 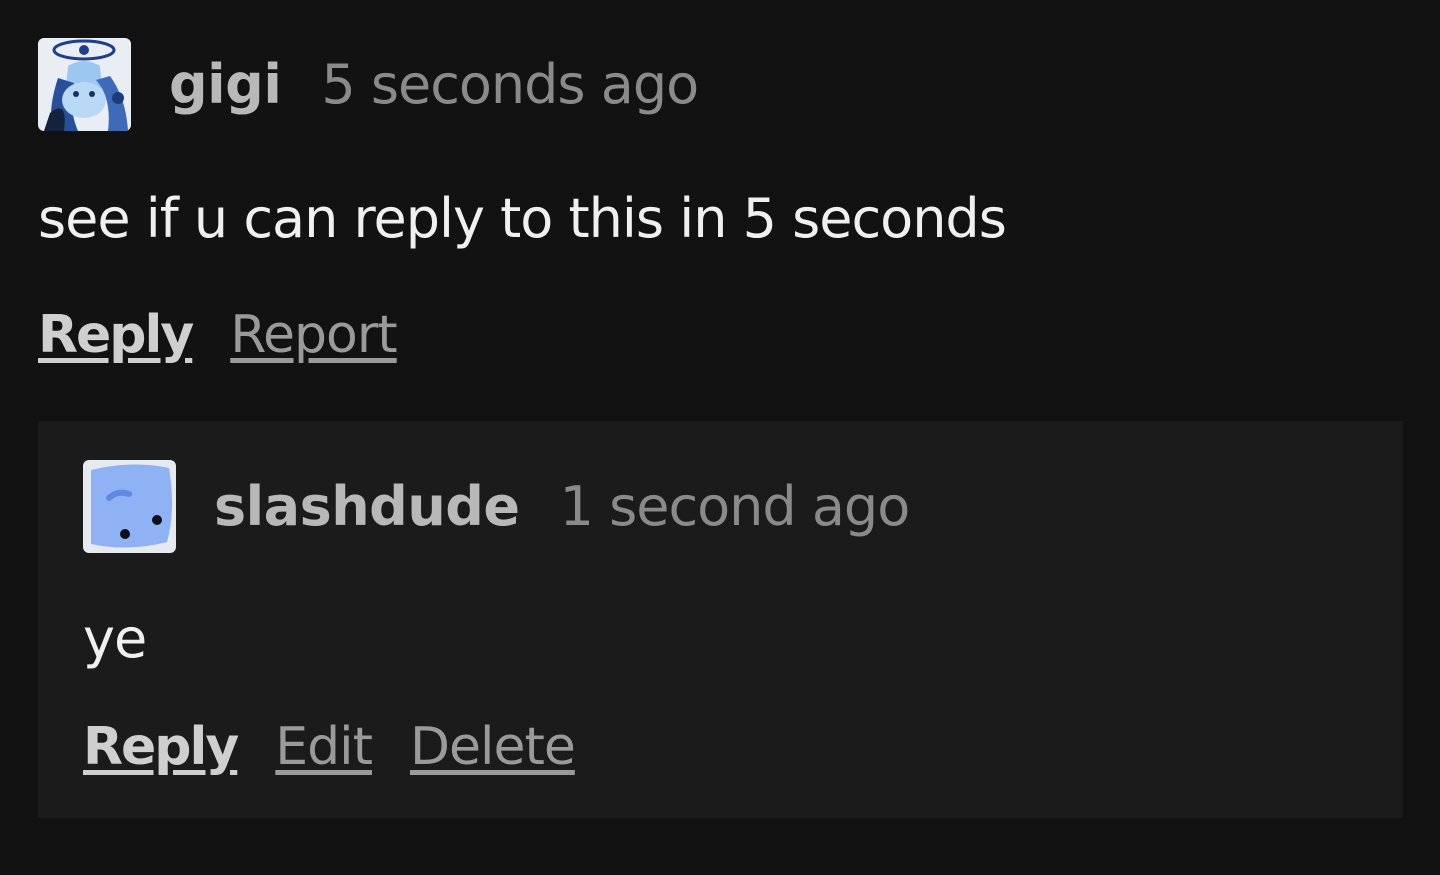 I want to click on comment-body: see if u can reply to this in 5 seconds, so click(x=522, y=218).